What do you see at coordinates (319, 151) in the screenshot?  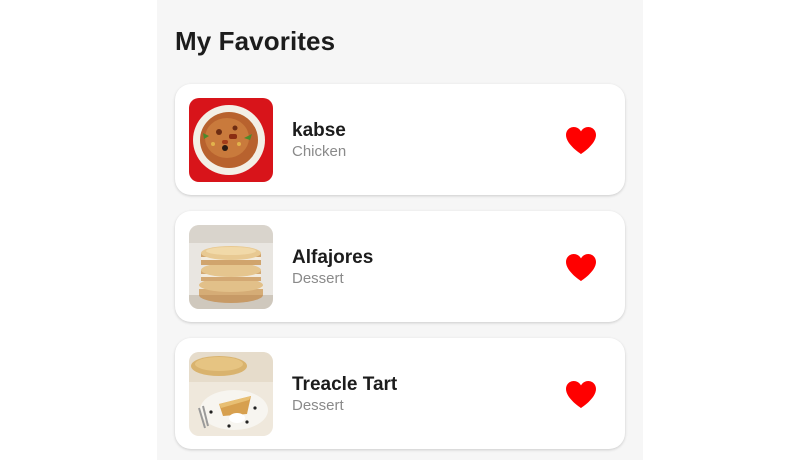 I see `meal-category: Chicken` at bounding box center [319, 151].